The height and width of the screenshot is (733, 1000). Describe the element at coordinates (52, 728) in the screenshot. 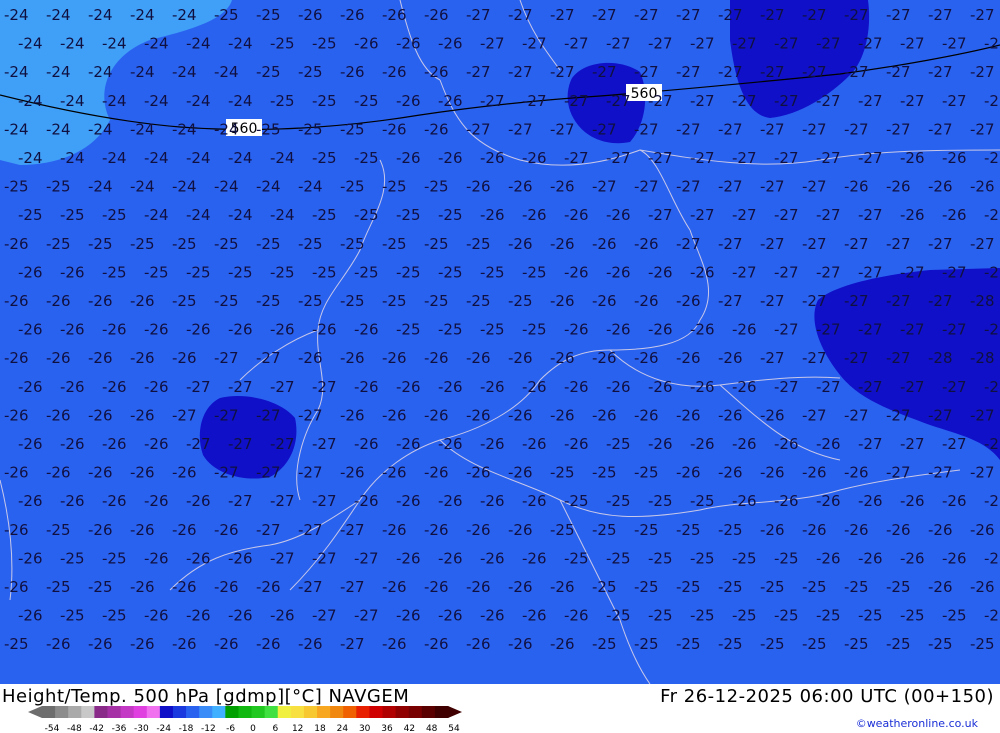

I see `legend-tick-label: -54` at that location.